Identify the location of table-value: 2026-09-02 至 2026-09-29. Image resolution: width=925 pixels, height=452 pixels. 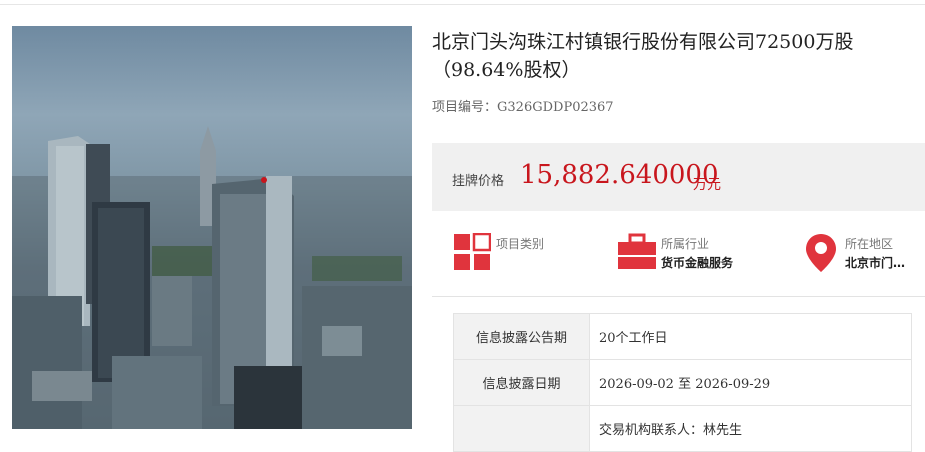
(750, 382).